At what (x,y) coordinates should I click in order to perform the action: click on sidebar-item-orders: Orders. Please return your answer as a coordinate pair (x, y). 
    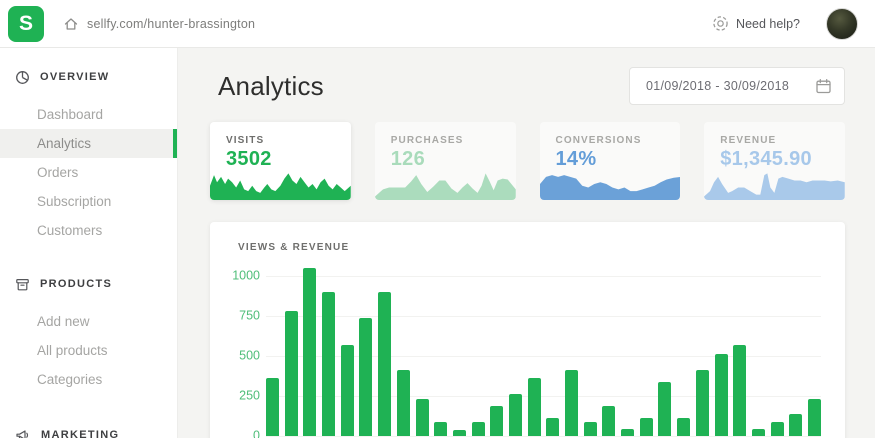
    Looking at the image, I should click on (88, 172).